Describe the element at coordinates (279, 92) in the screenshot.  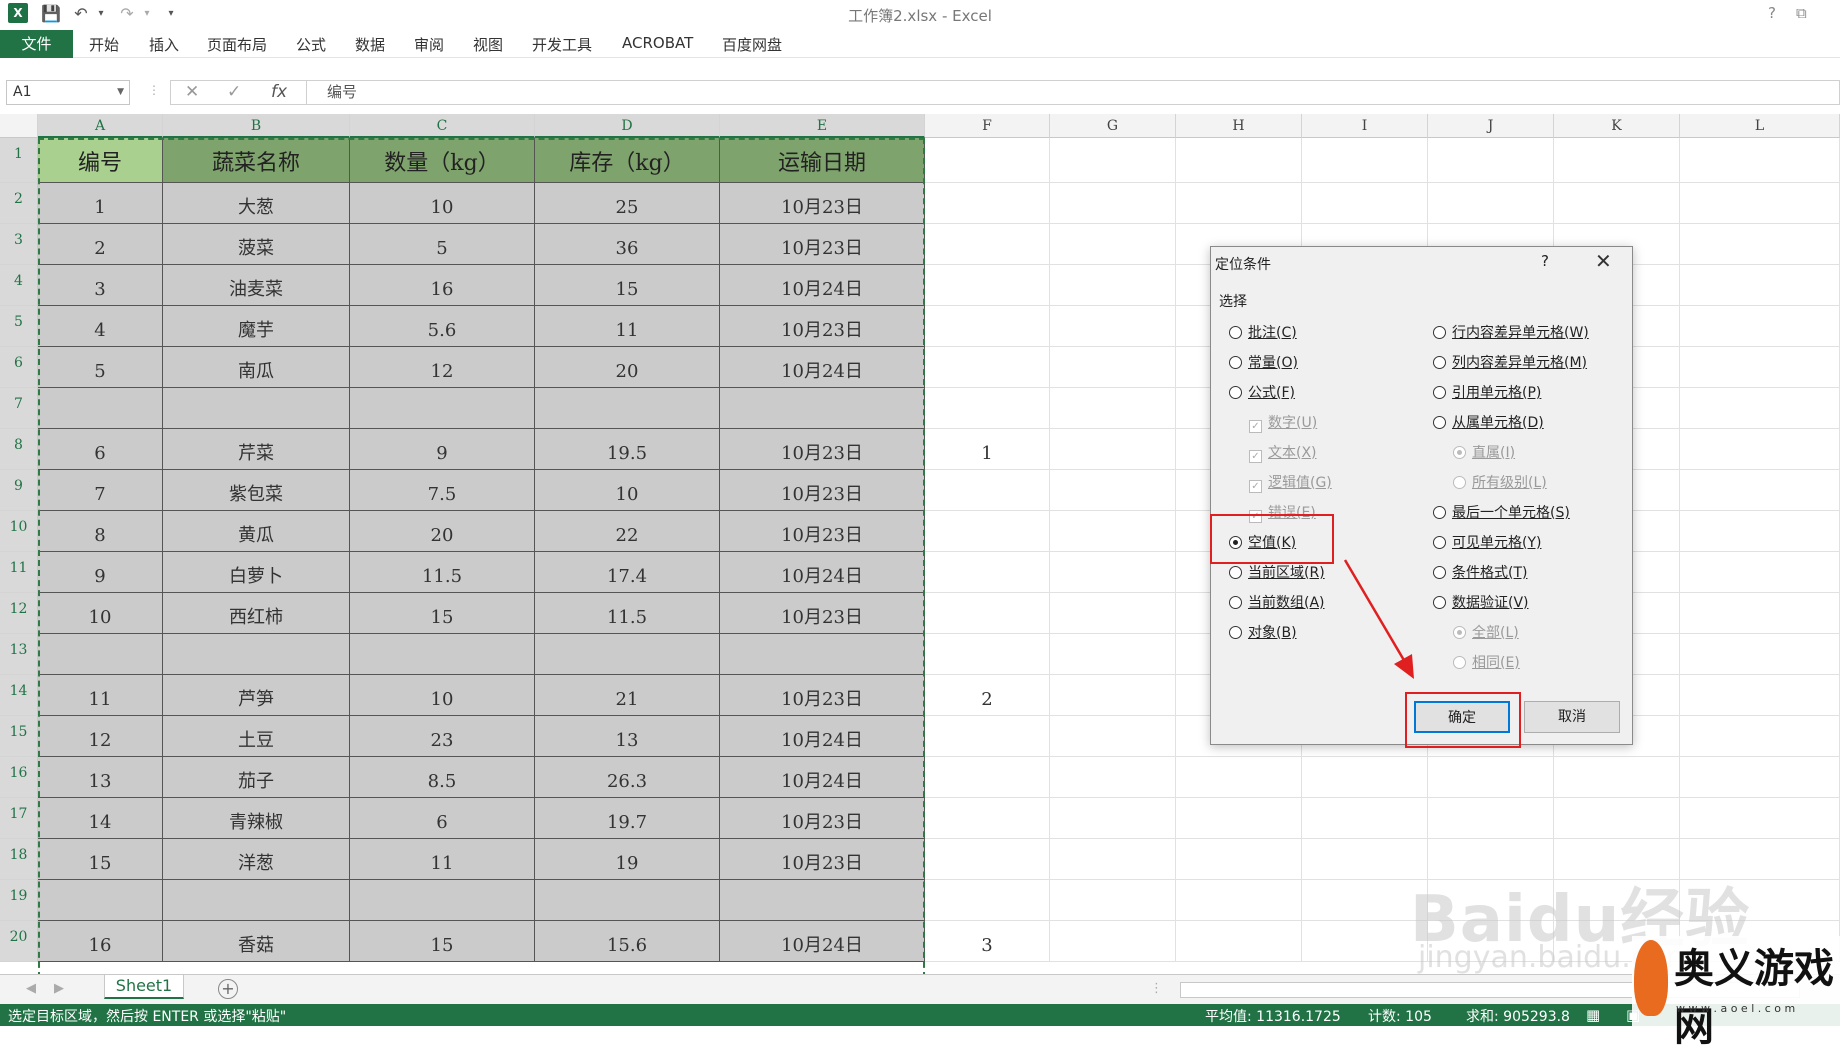
I see `insert-function-icon: fx` at that location.